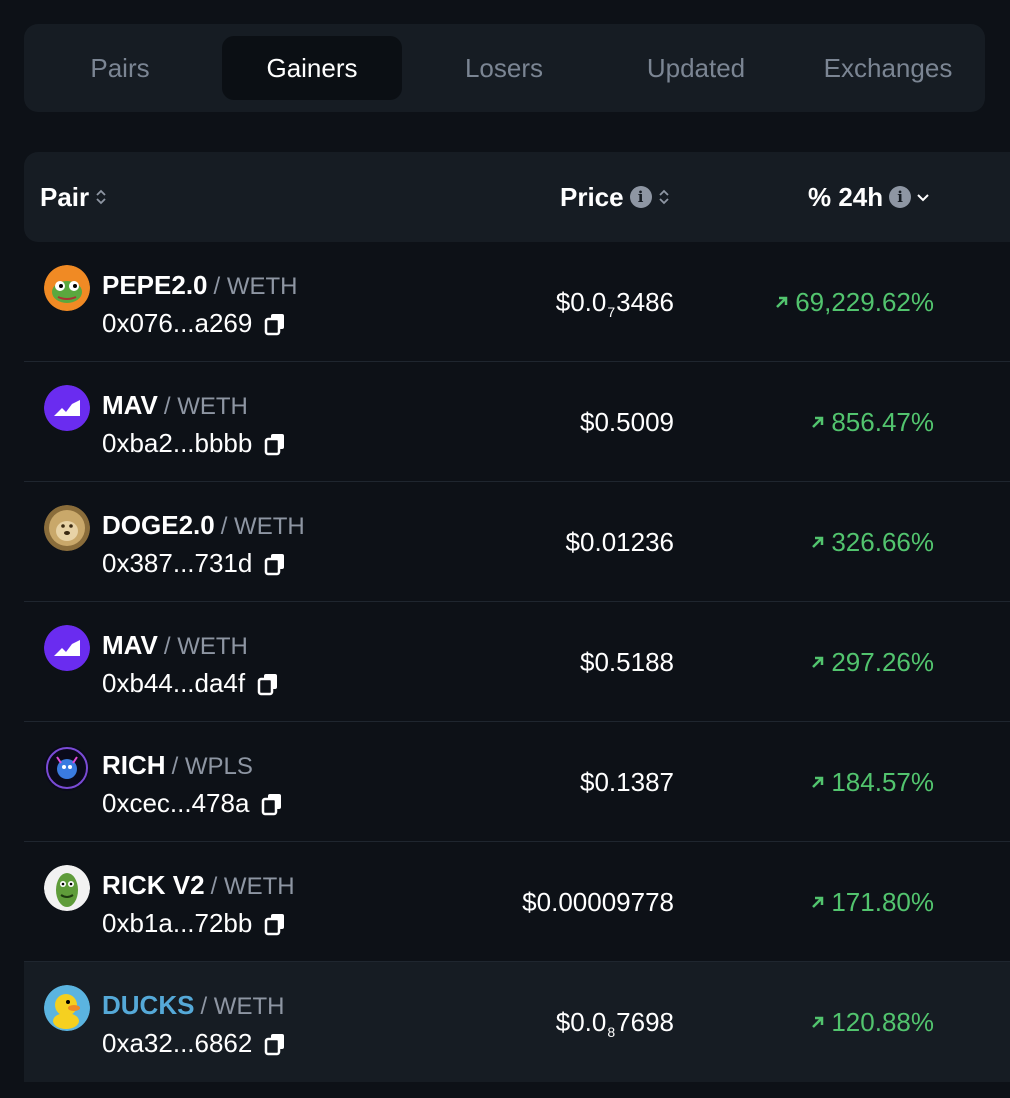  Describe the element at coordinates (592, 196) in the screenshot. I see `price-header-label: Price` at that location.